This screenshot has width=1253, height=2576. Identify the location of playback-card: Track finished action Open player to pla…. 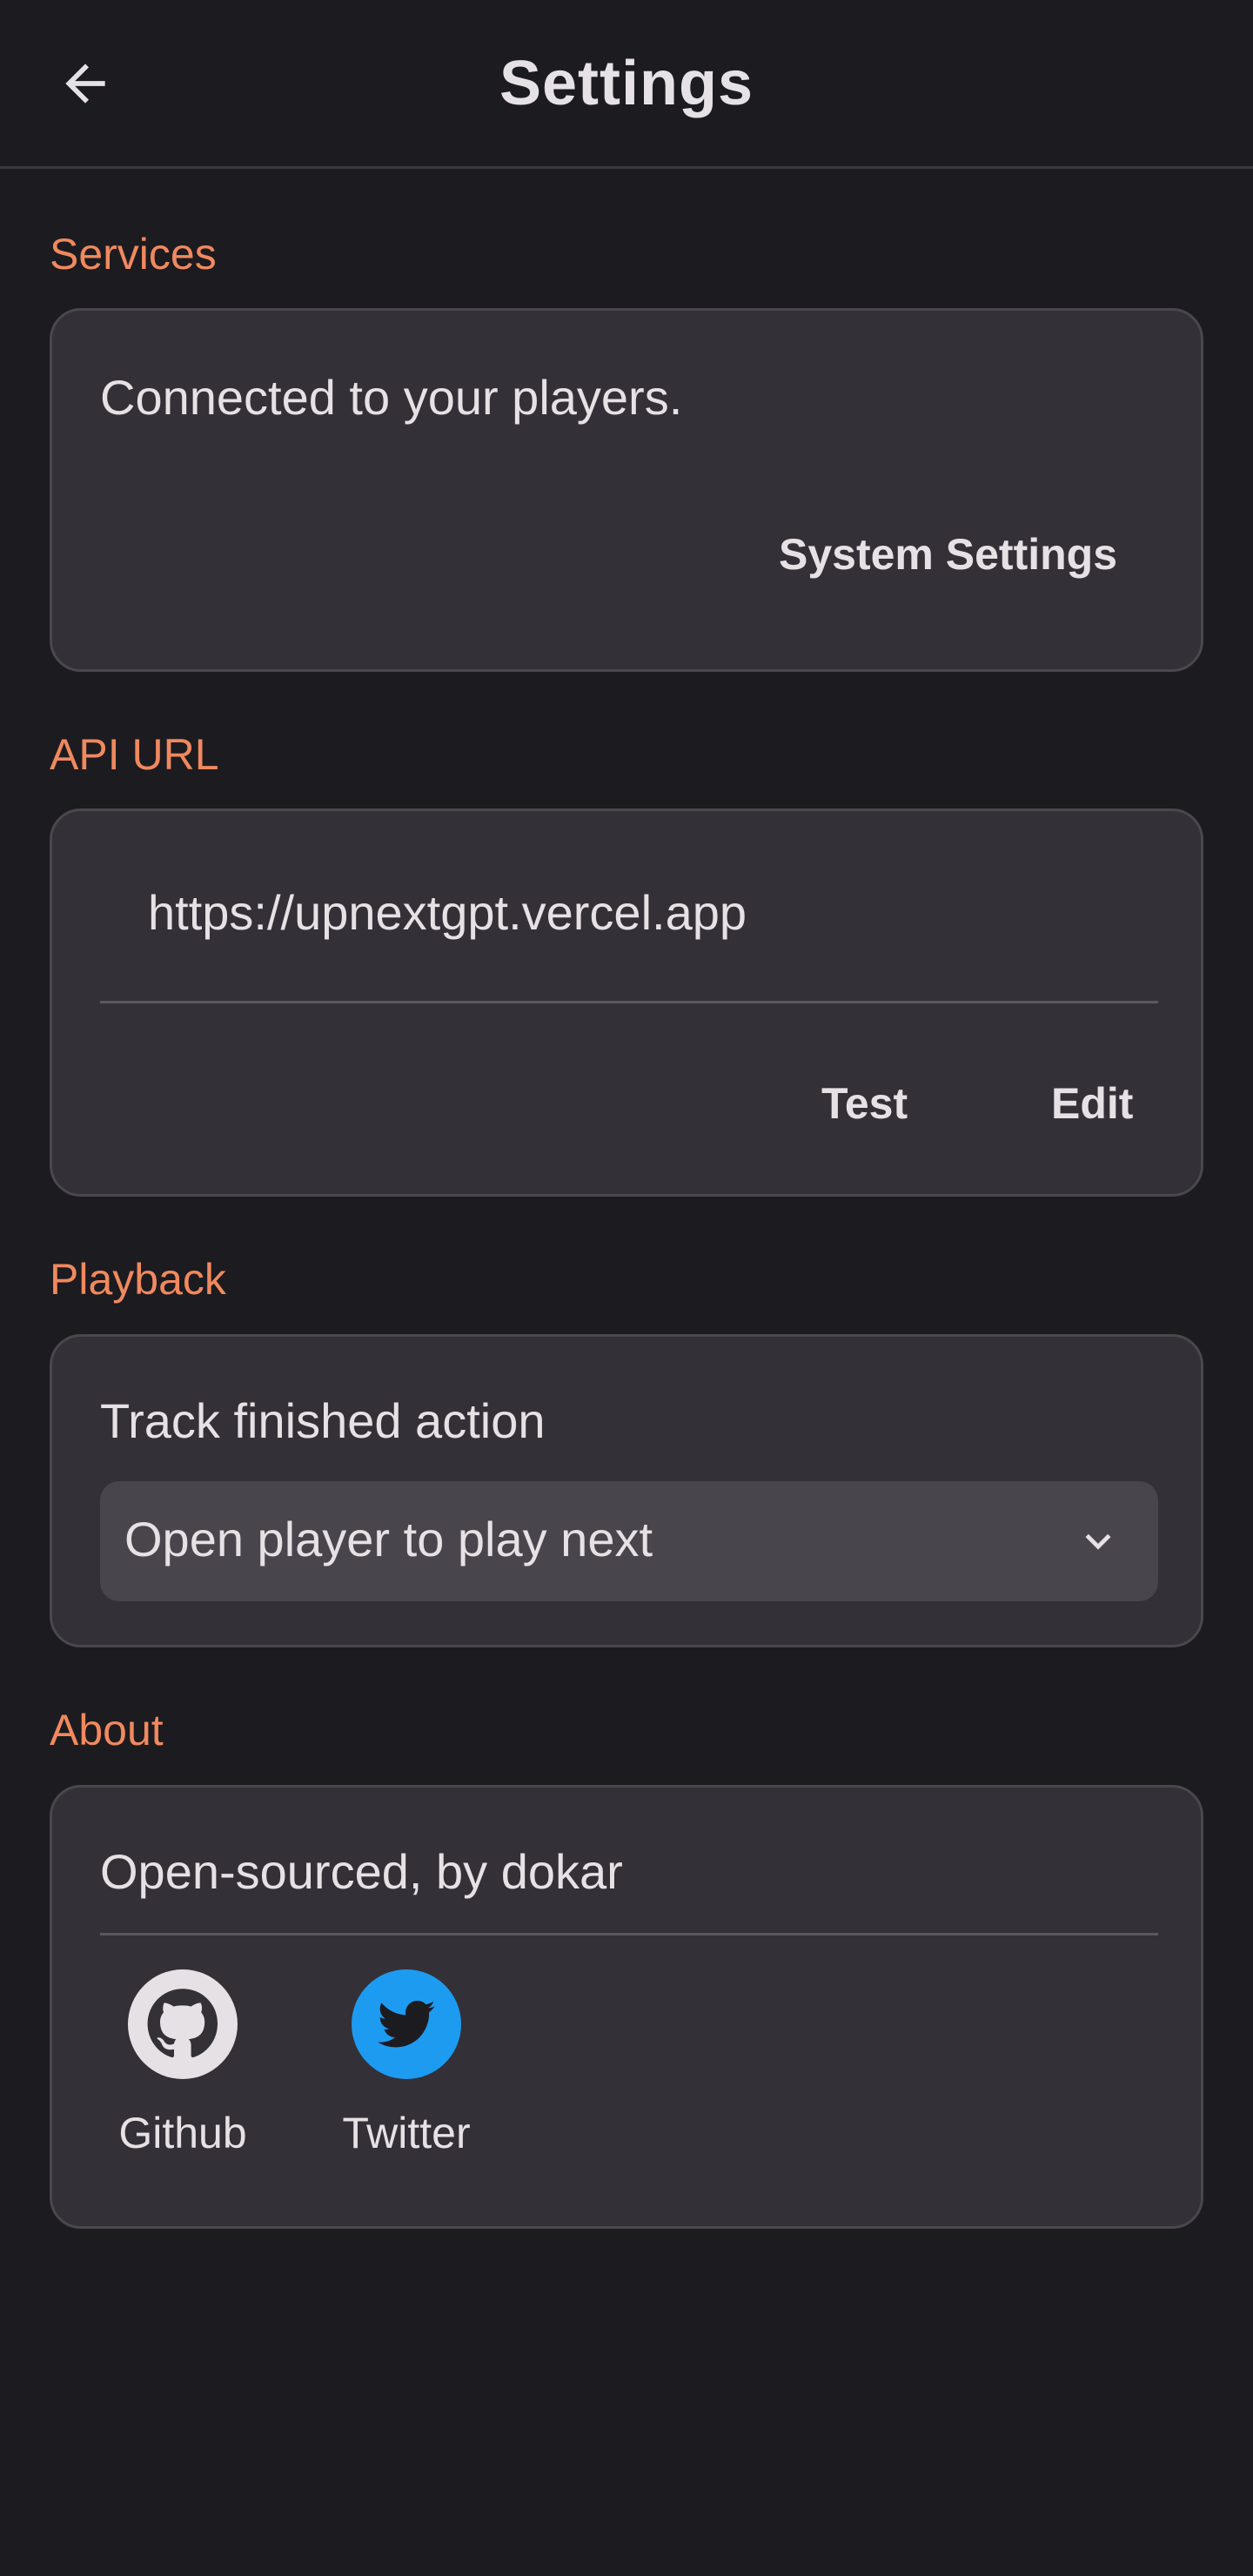
(626, 1490).